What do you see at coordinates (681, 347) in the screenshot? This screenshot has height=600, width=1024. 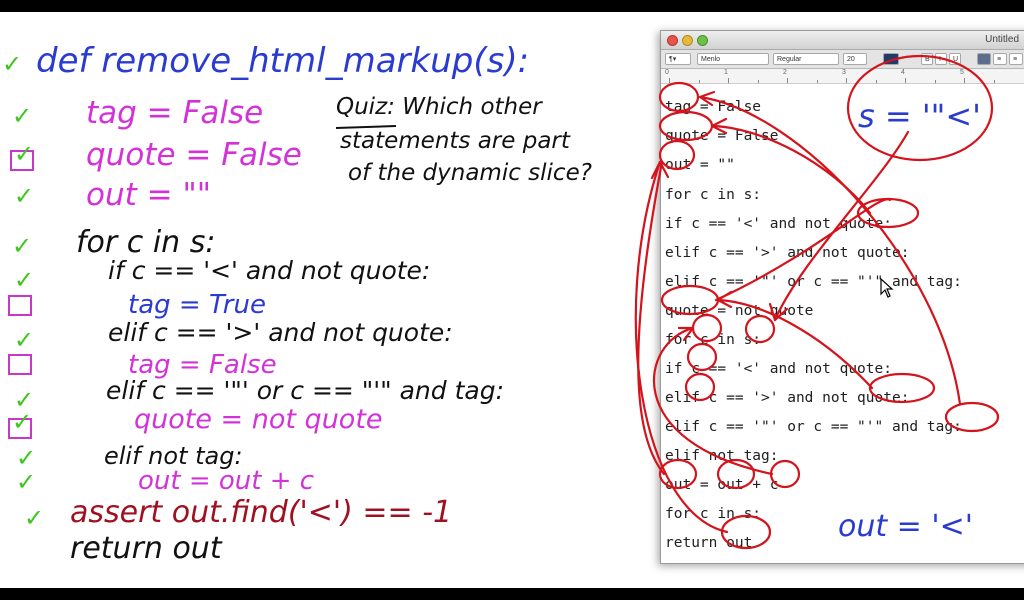 I see `arrow-return-to-out` at bounding box center [681, 347].